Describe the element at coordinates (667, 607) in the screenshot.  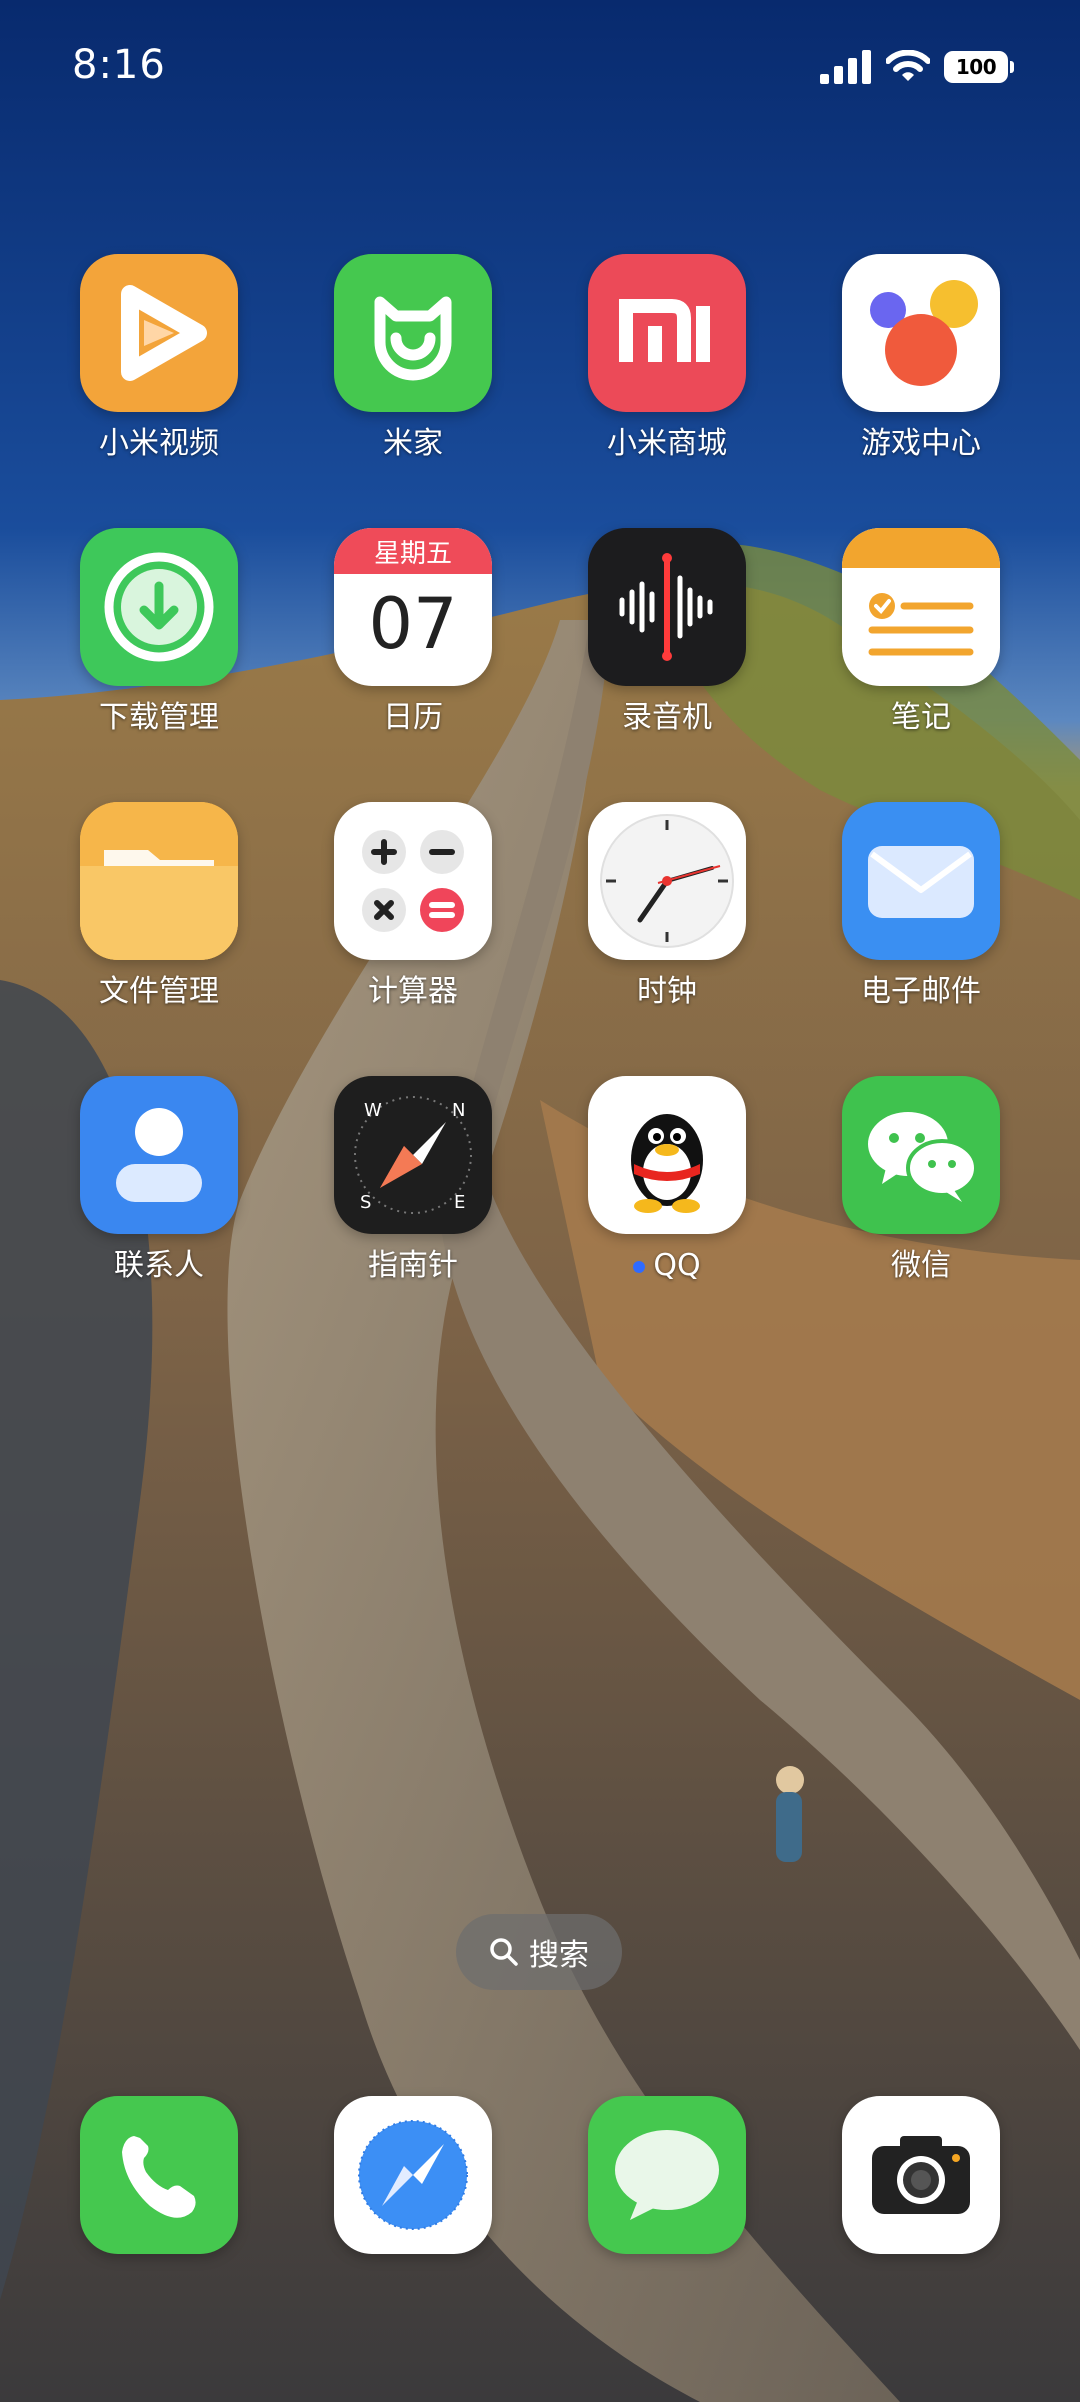
I see `recorder-icon` at that location.